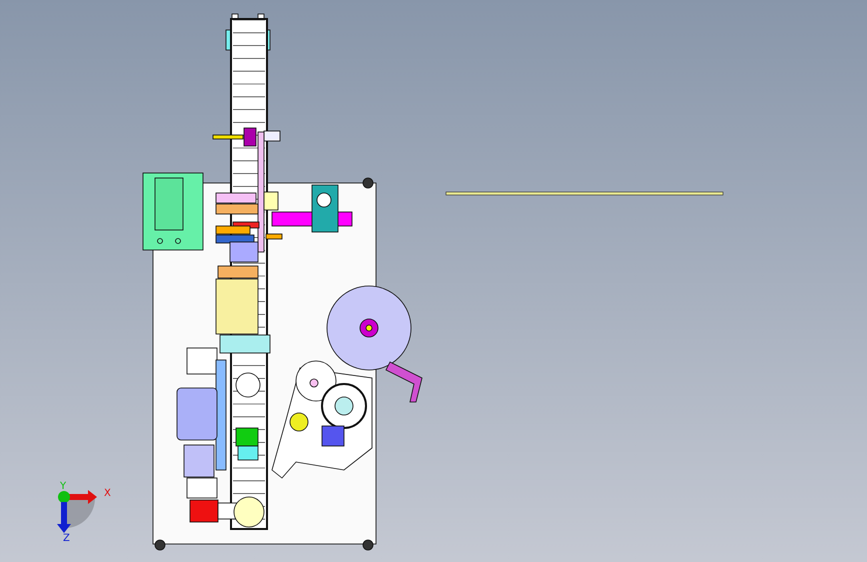  Describe the element at coordinates (63, 486) in the screenshot. I see `axis-label: Y` at that location.